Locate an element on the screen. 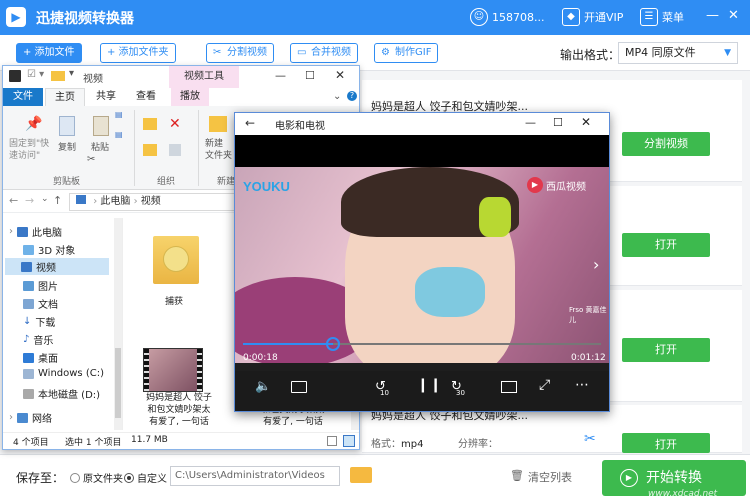  more-options-icon: ⋯ is located at coordinates (582, 385).